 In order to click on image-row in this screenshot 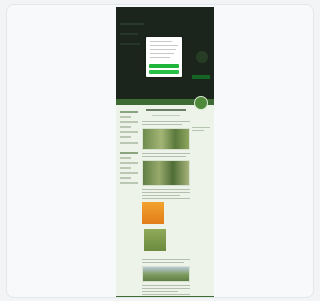, I will do `click(166, 229)`.